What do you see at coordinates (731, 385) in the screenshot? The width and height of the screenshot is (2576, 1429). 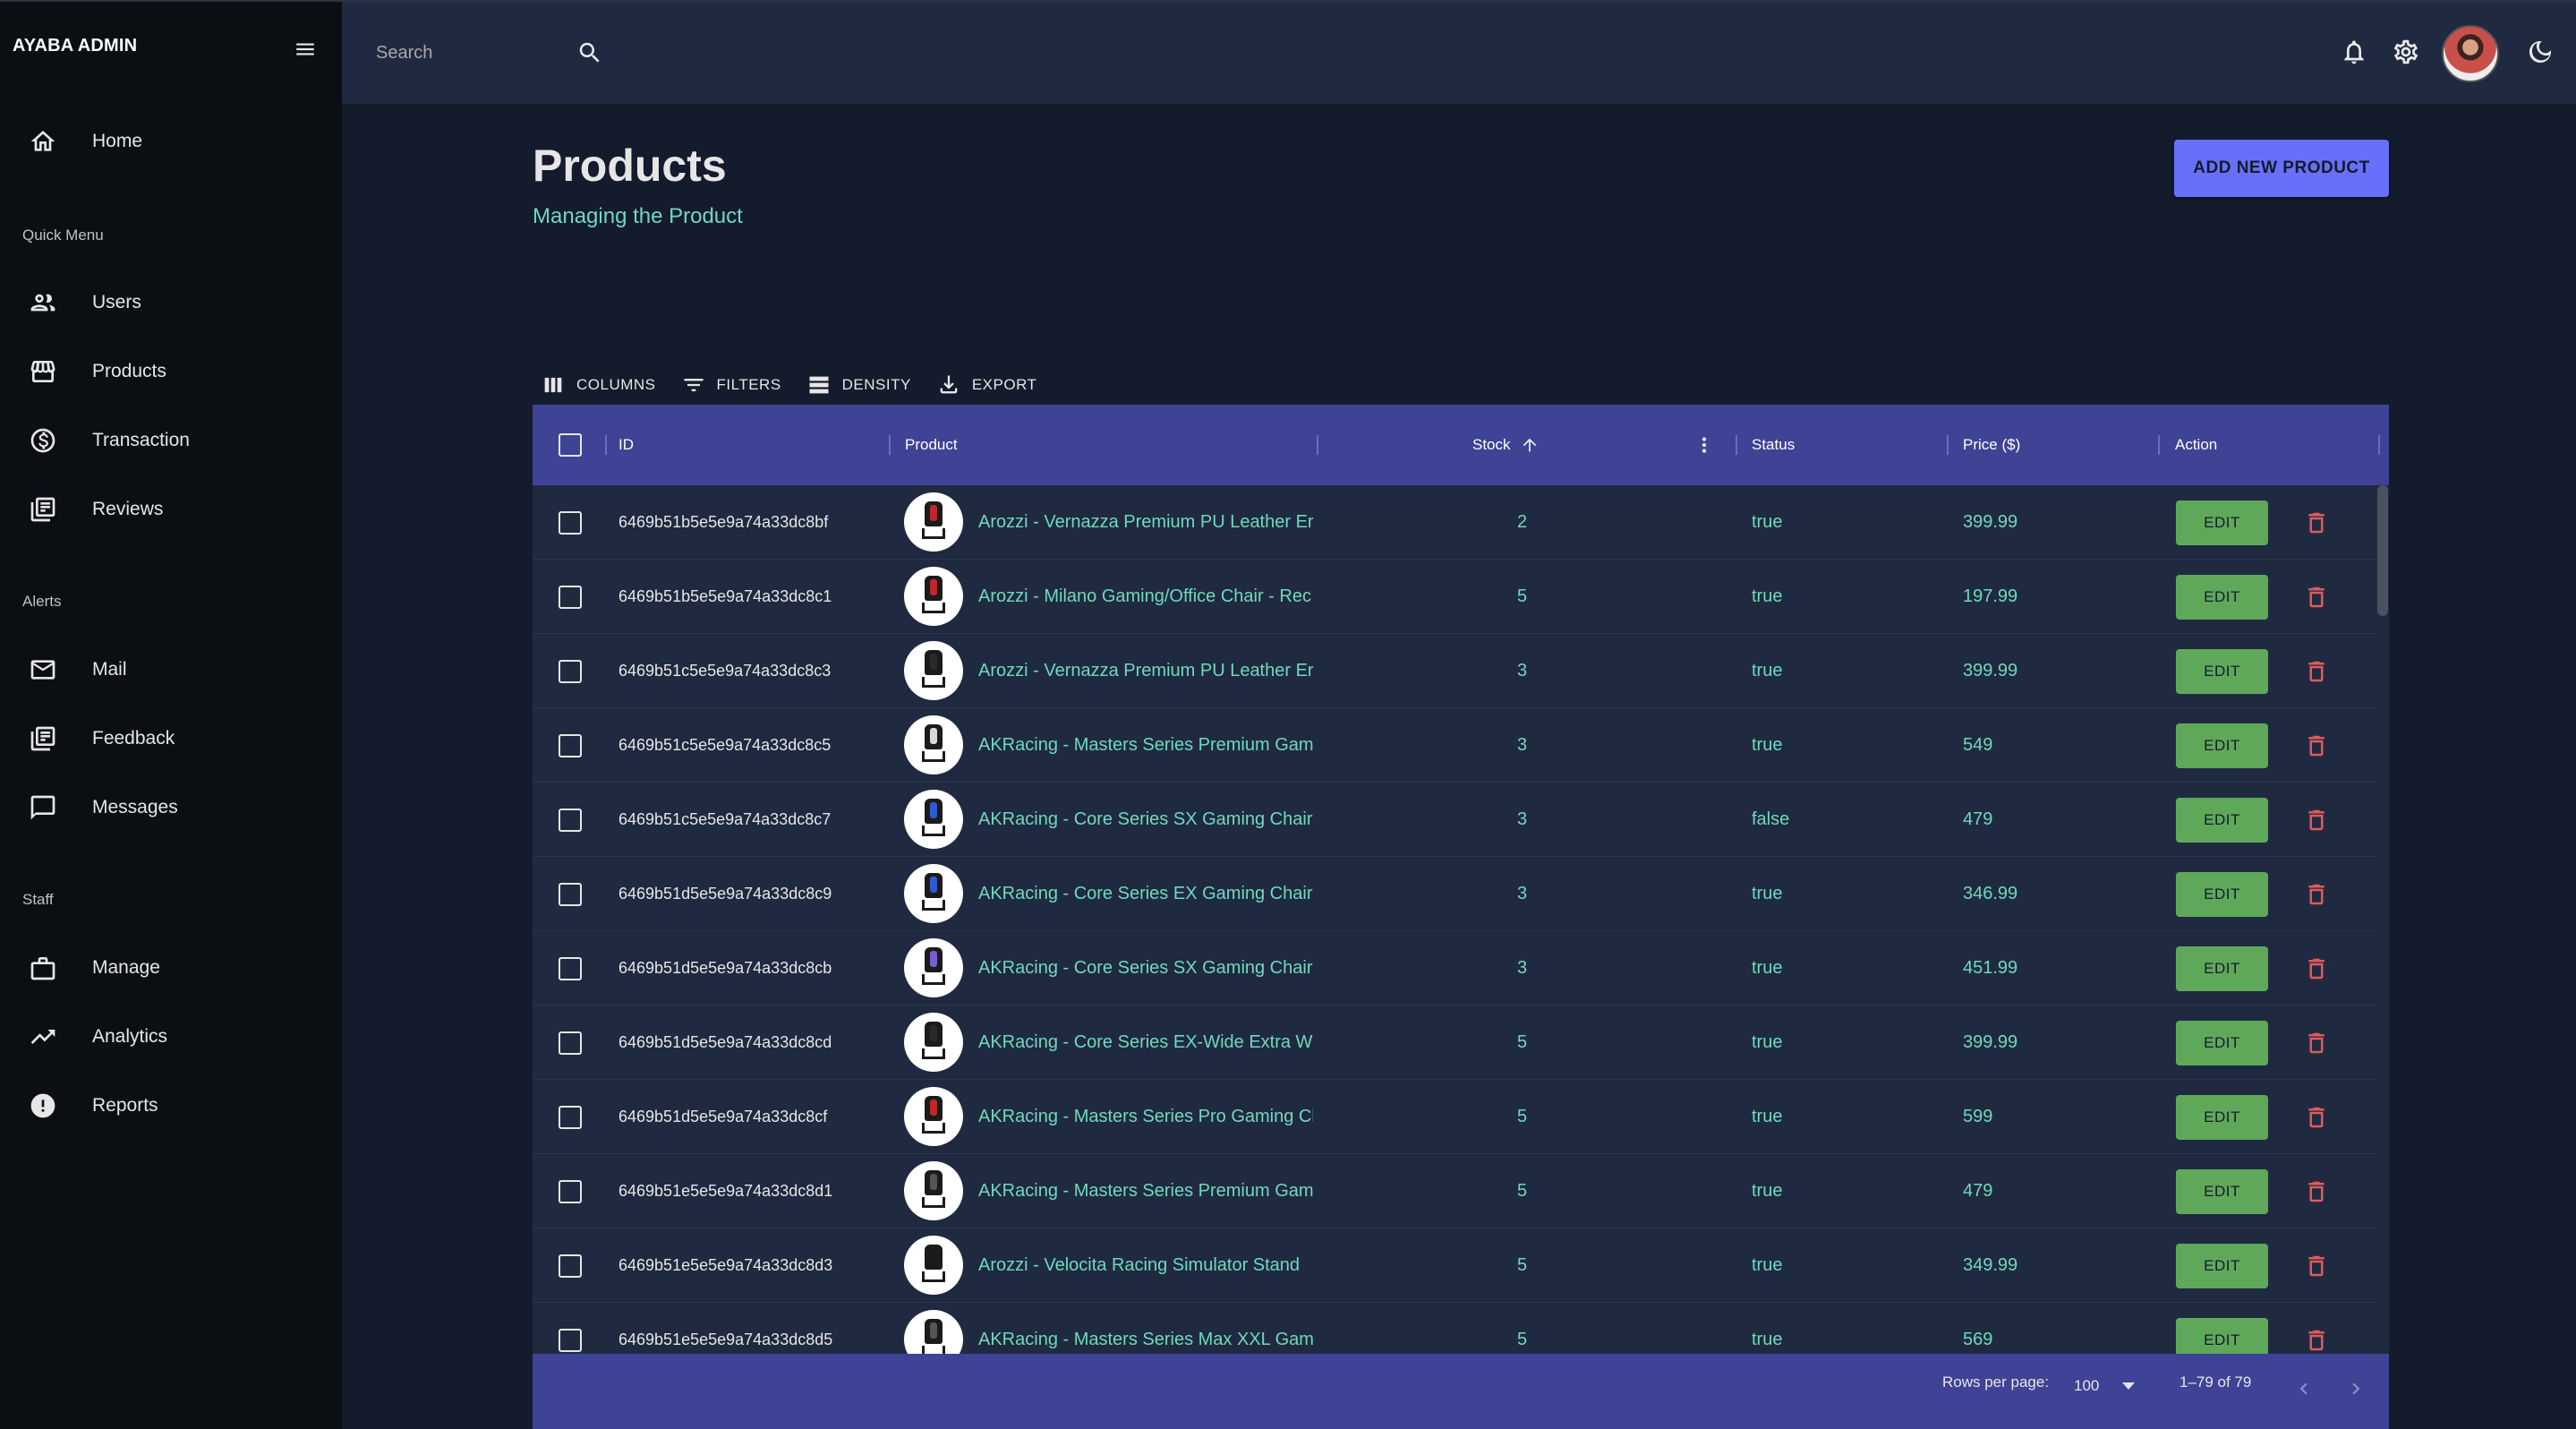 I see `filters-button: FILTERS` at bounding box center [731, 385].